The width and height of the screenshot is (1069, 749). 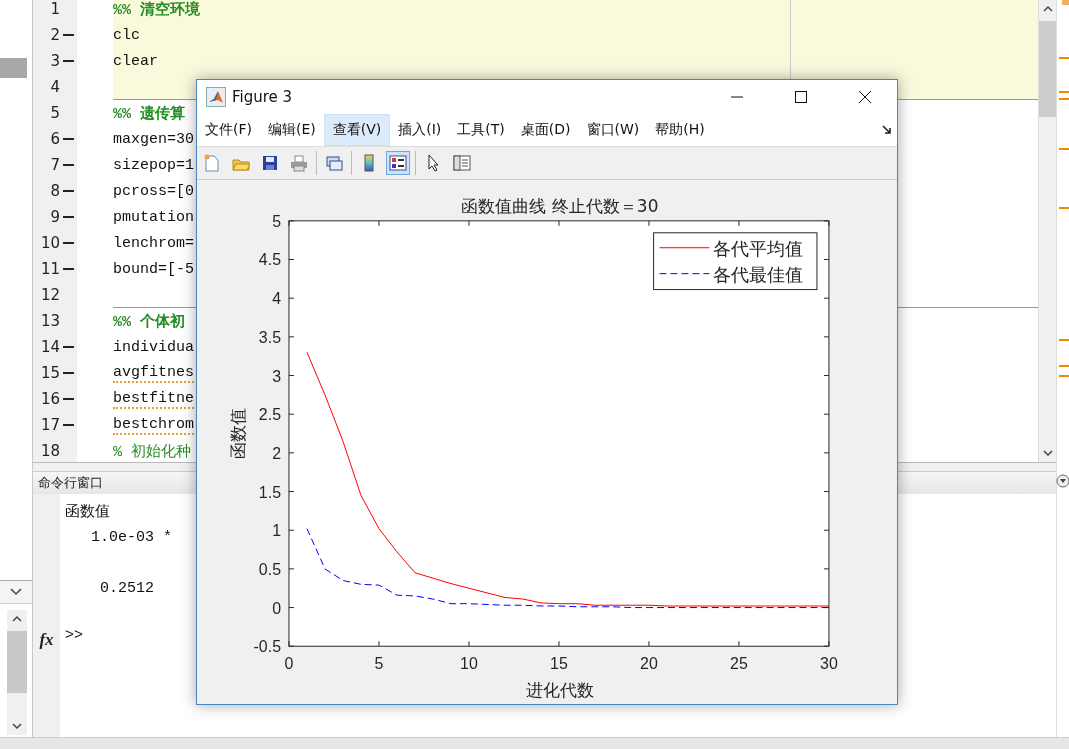 What do you see at coordinates (149, 321) in the screenshot?
I see `code-line: %% 个体初` at bounding box center [149, 321].